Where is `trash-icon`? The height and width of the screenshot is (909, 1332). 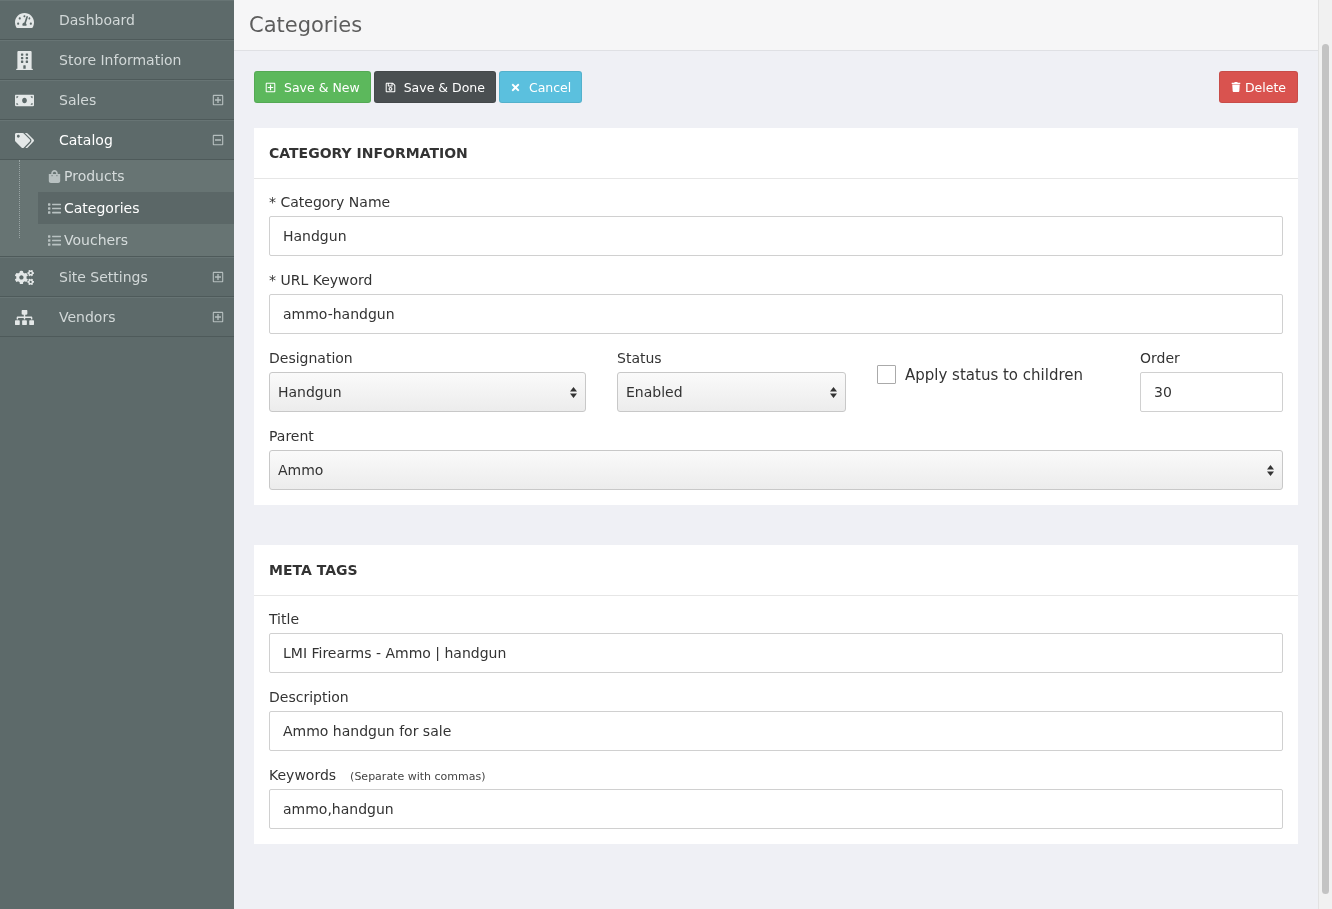
trash-icon is located at coordinates (1235, 87).